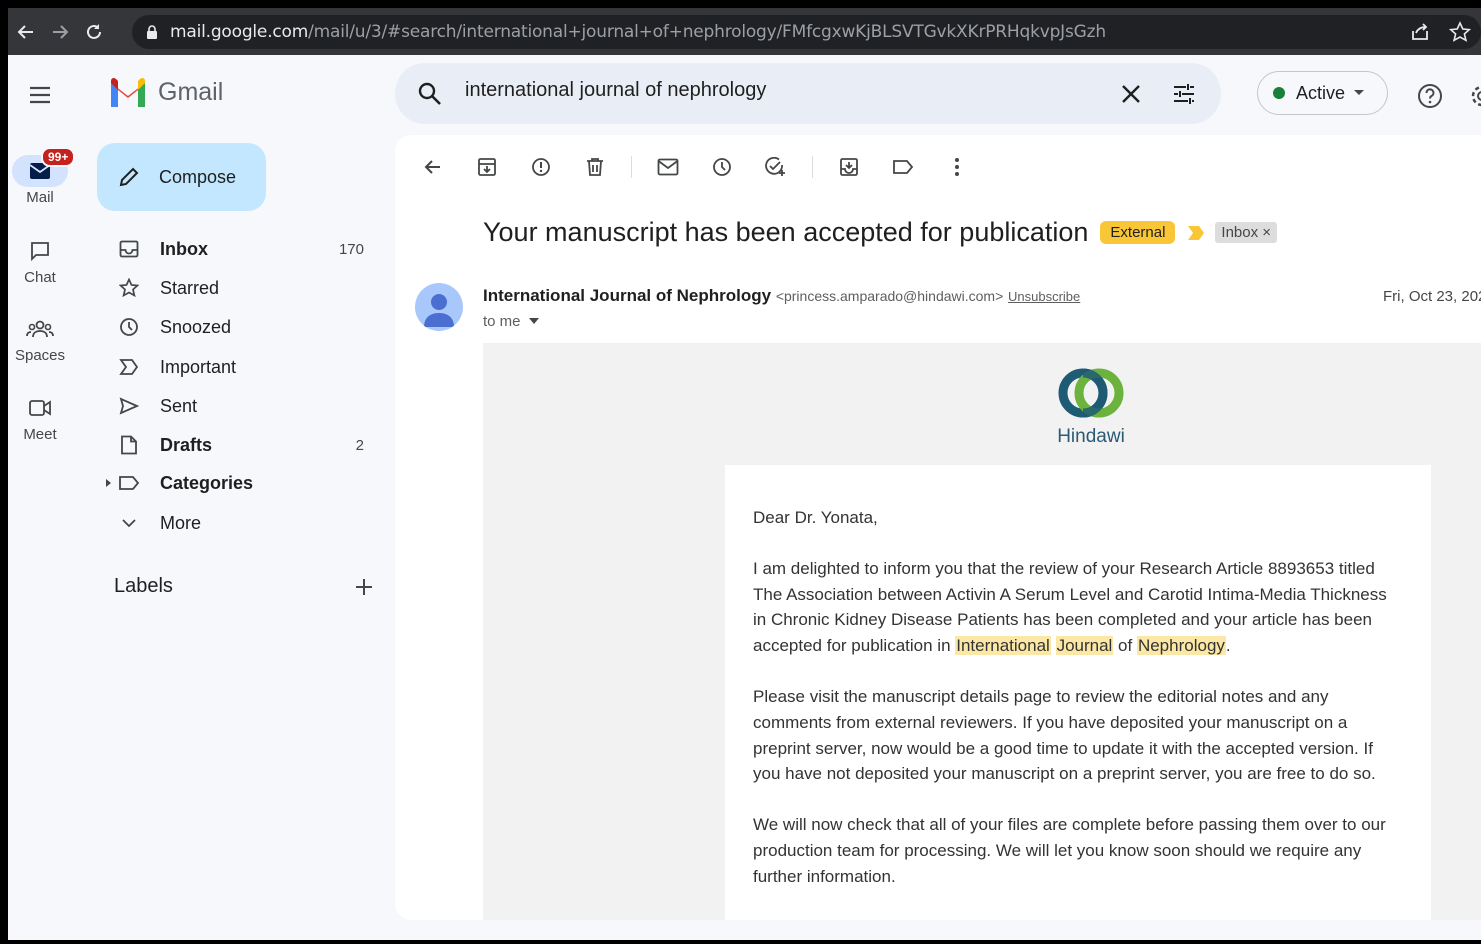 This screenshot has width=1481, height=944. Describe the element at coordinates (364, 587) in the screenshot. I see `plus-icon` at that location.